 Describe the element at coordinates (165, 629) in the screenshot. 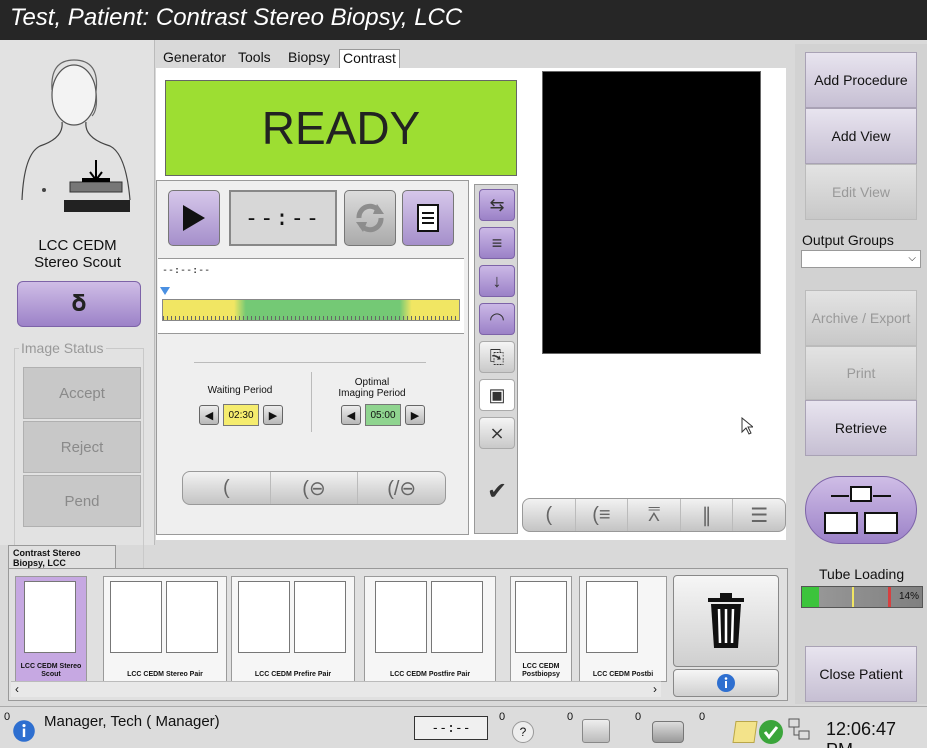

I see `thumbnail-stereo-pair: LCC CEDM Stereo Pair` at that location.